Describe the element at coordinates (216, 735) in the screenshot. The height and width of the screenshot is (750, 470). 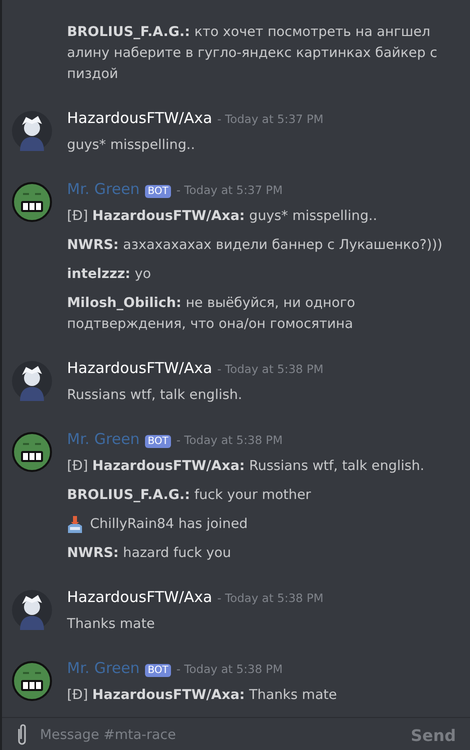
I see `message-field: Message #mta-race` at that location.